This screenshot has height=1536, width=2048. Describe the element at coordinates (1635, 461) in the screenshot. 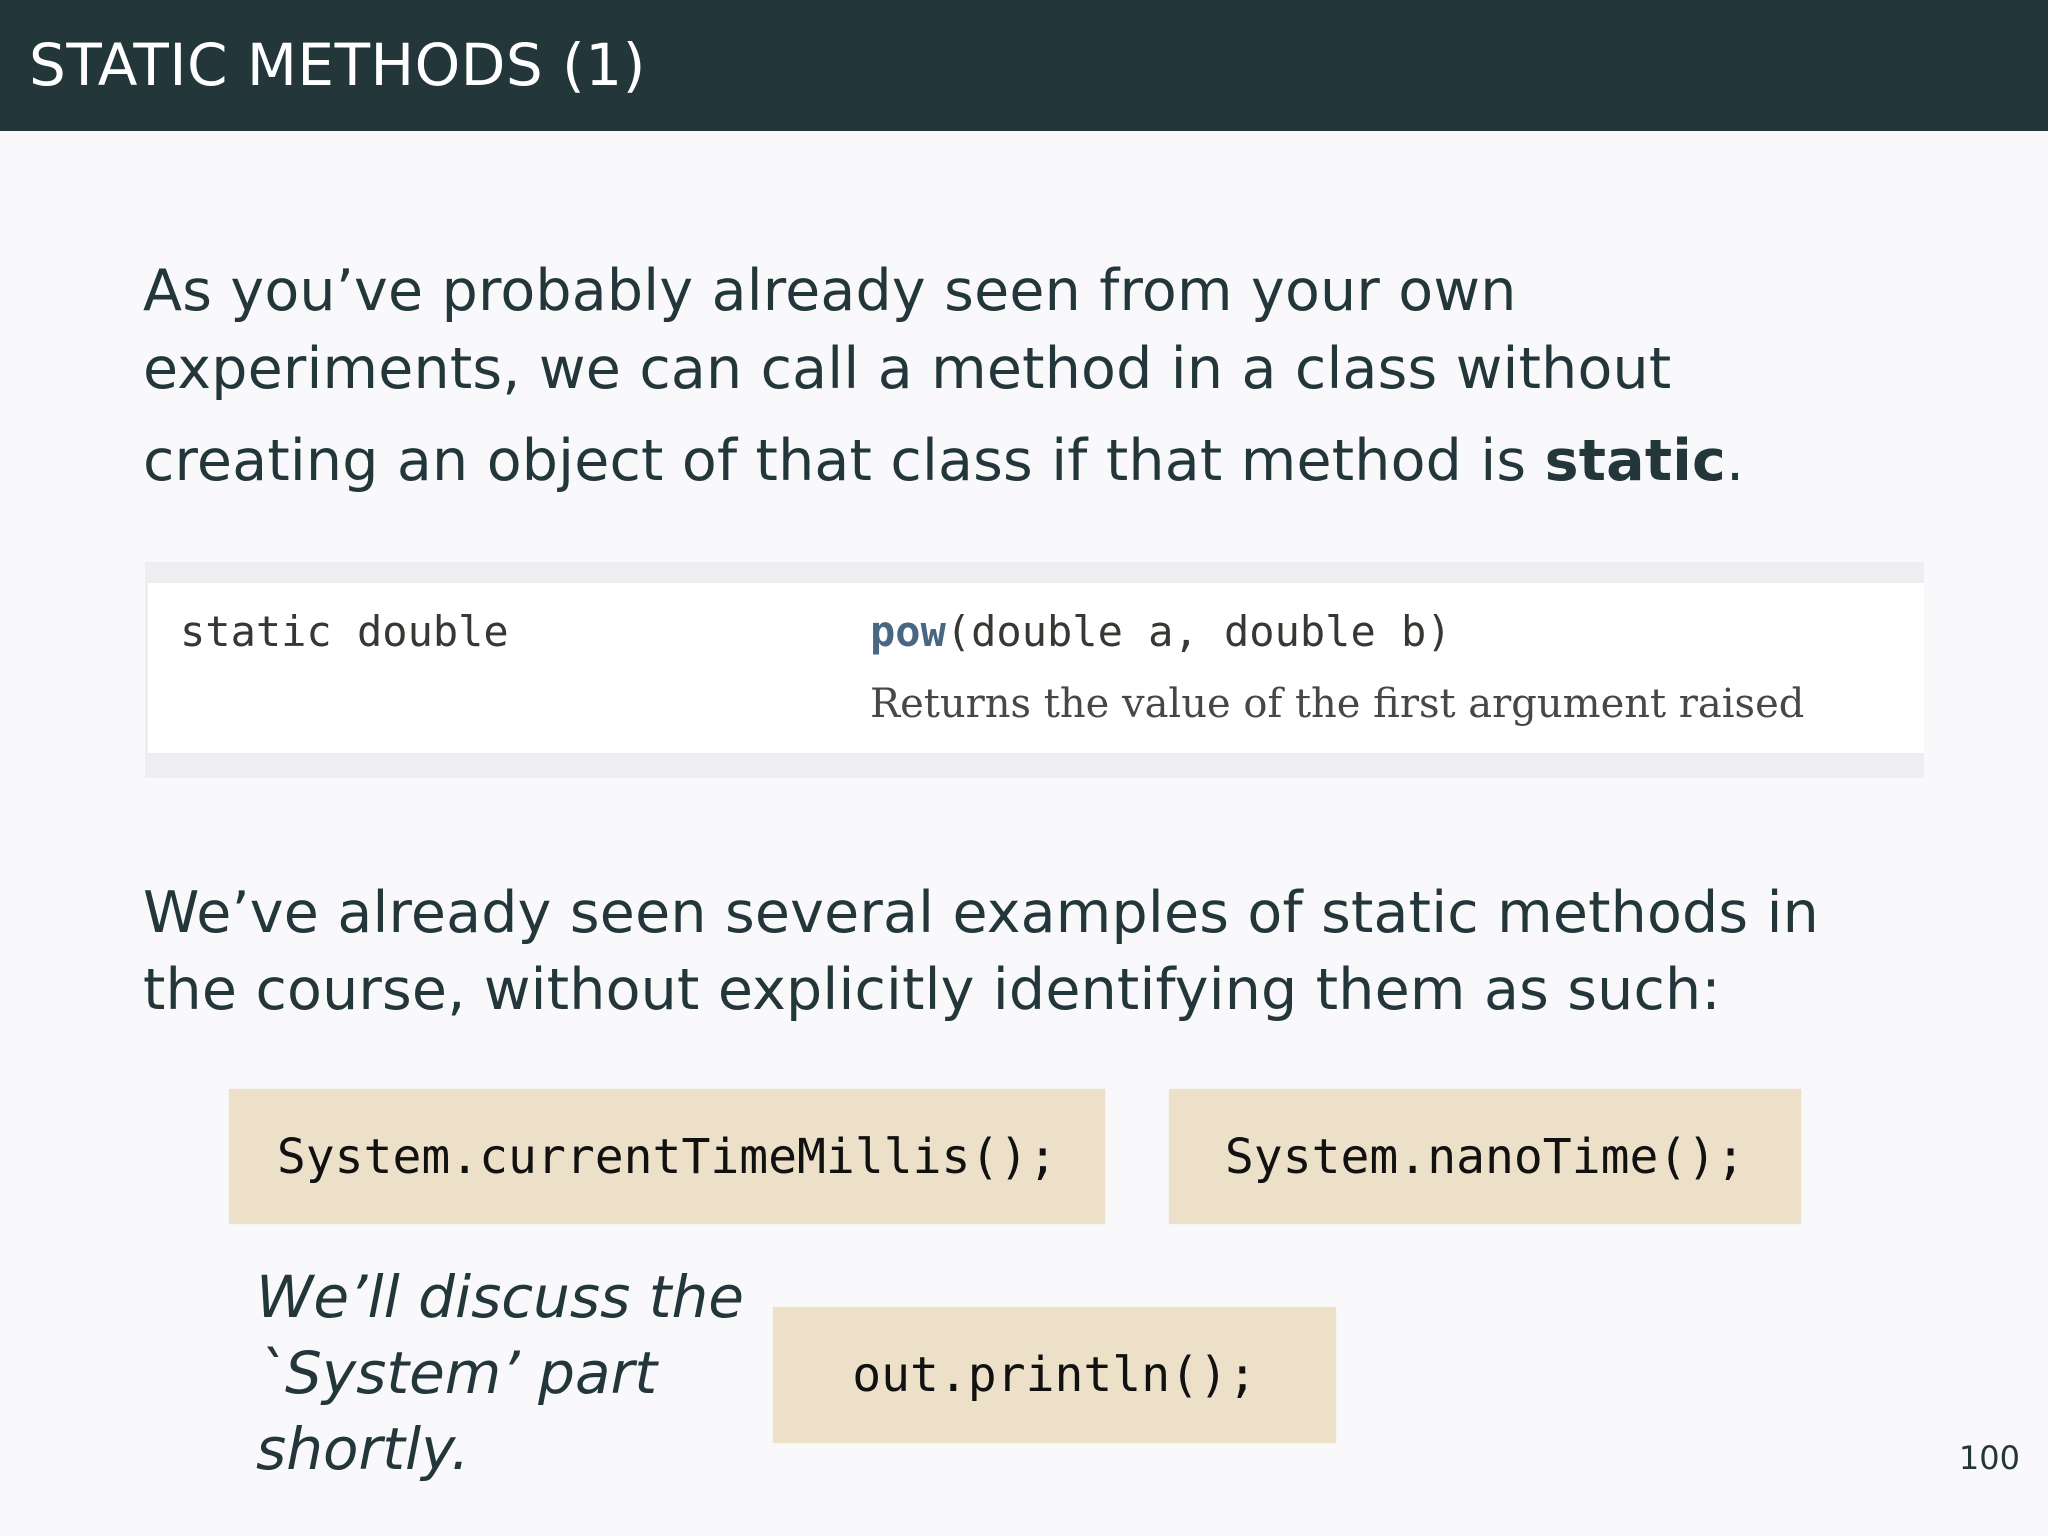

I see `static-keyword: static` at that location.